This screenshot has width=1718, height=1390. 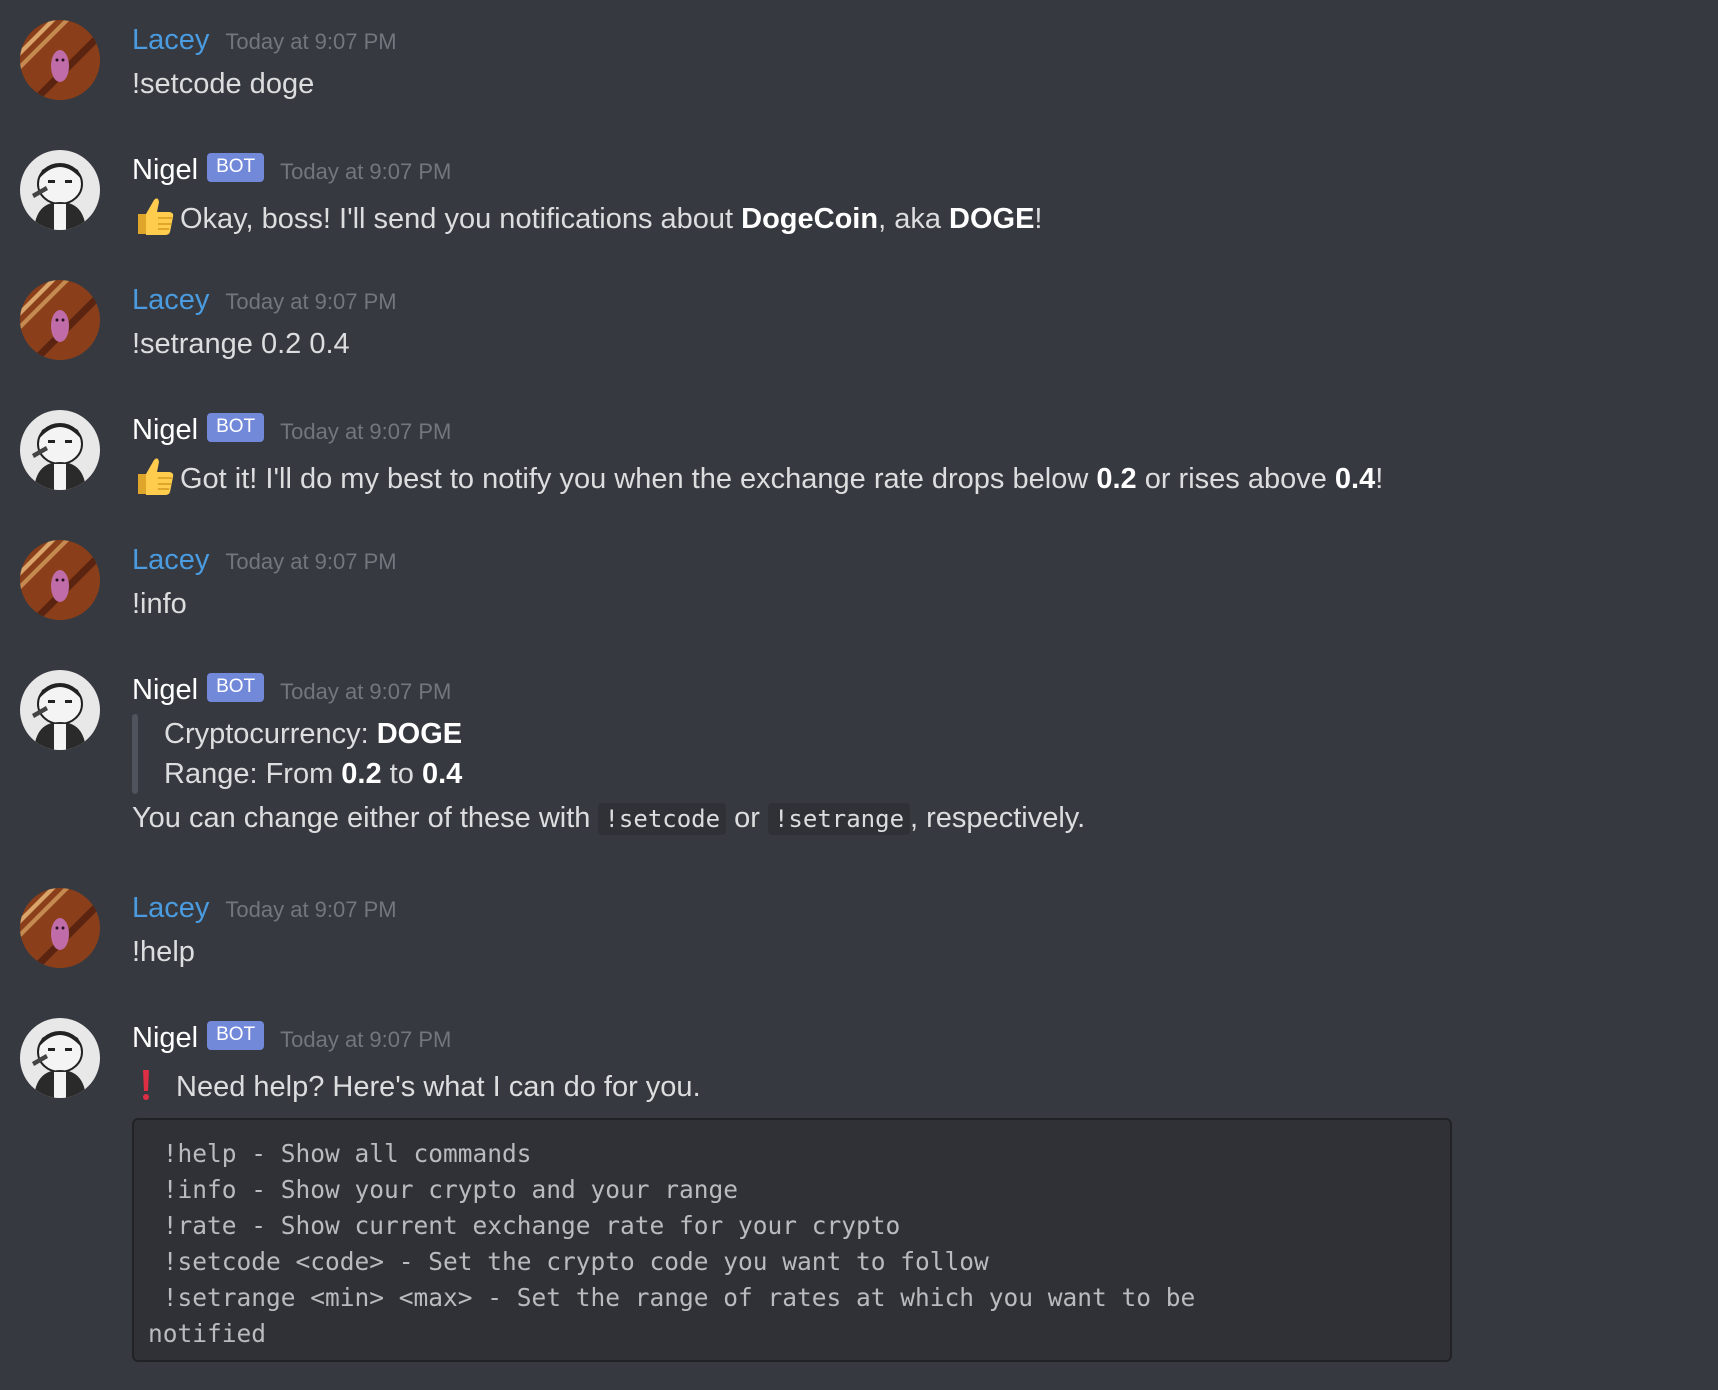 What do you see at coordinates (223, 84) in the screenshot?
I see `message-text: !setcode doge` at bounding box center [223, 84].